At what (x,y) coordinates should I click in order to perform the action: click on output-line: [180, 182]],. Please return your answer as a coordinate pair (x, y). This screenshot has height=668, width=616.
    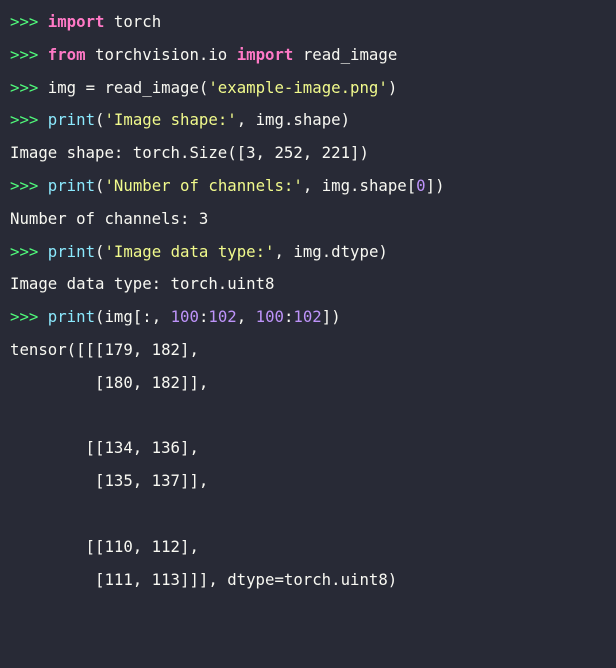
    Looking at the image, I should click on (313, 383).